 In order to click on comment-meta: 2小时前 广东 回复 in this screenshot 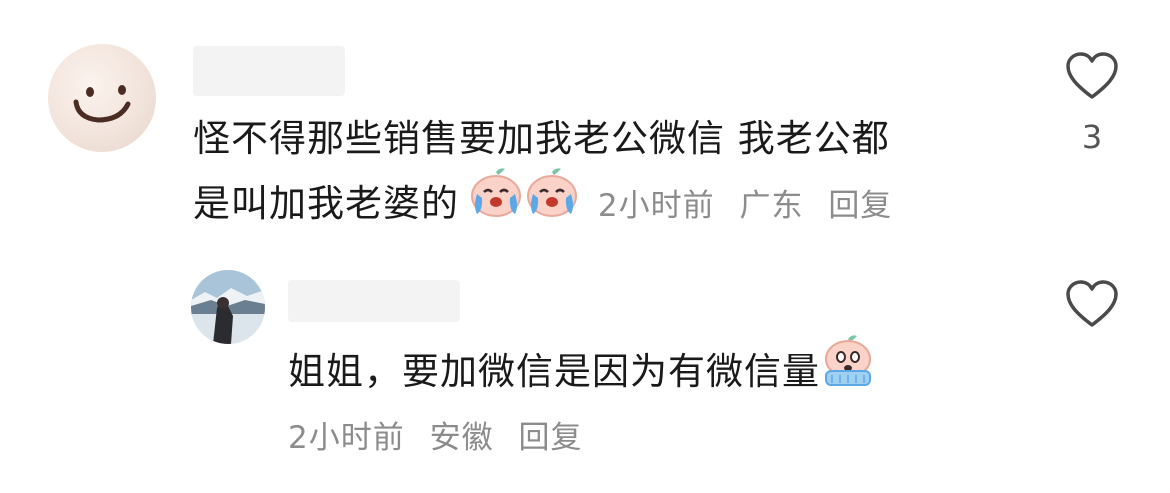, I will do `click(746, 206)`.